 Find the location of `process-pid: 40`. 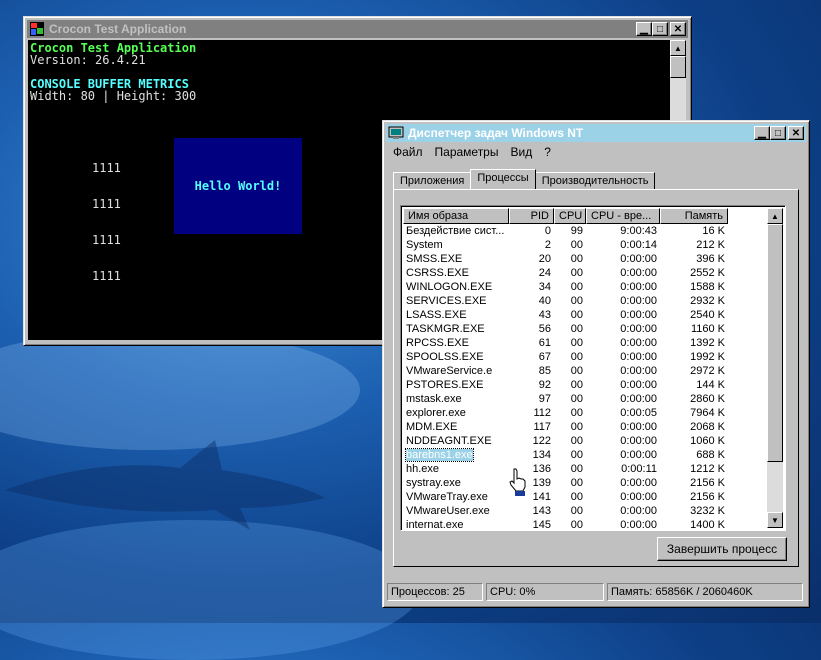

process-pid: 40 is located at coordinates (544, 301).